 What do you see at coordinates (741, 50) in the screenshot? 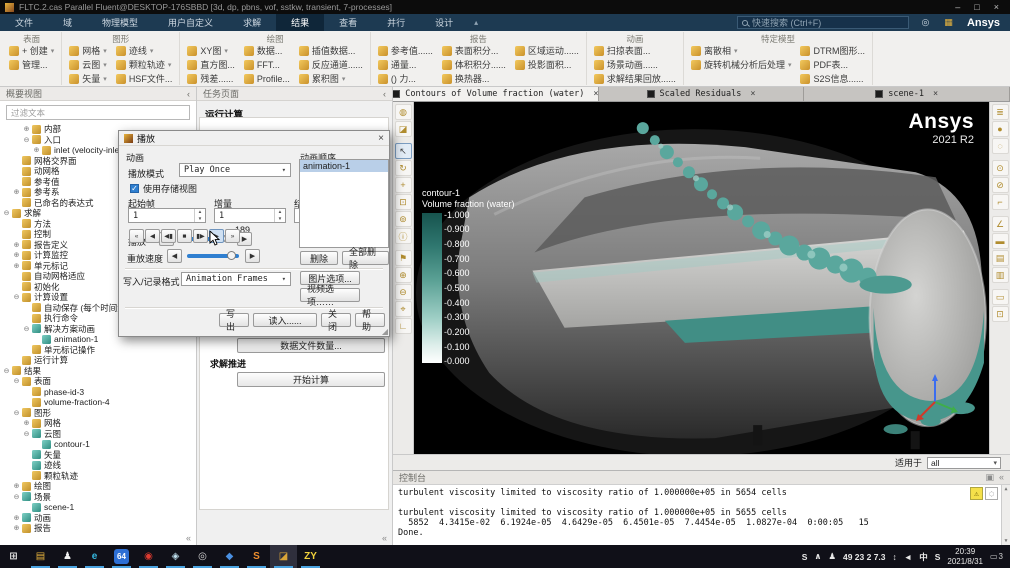
I see `discrete-phase-button: 离散相 ▾` at bounding box center [741, 50].